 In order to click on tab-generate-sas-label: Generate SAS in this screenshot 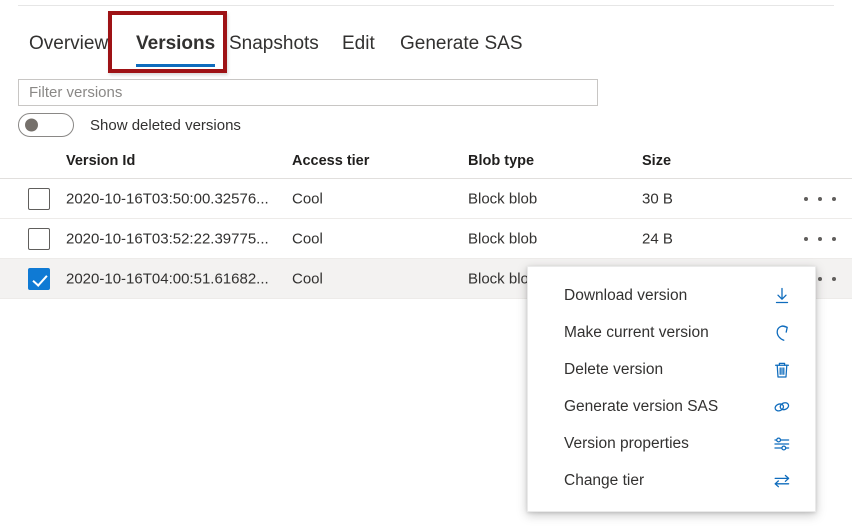, I will do `click(461, 43)`.